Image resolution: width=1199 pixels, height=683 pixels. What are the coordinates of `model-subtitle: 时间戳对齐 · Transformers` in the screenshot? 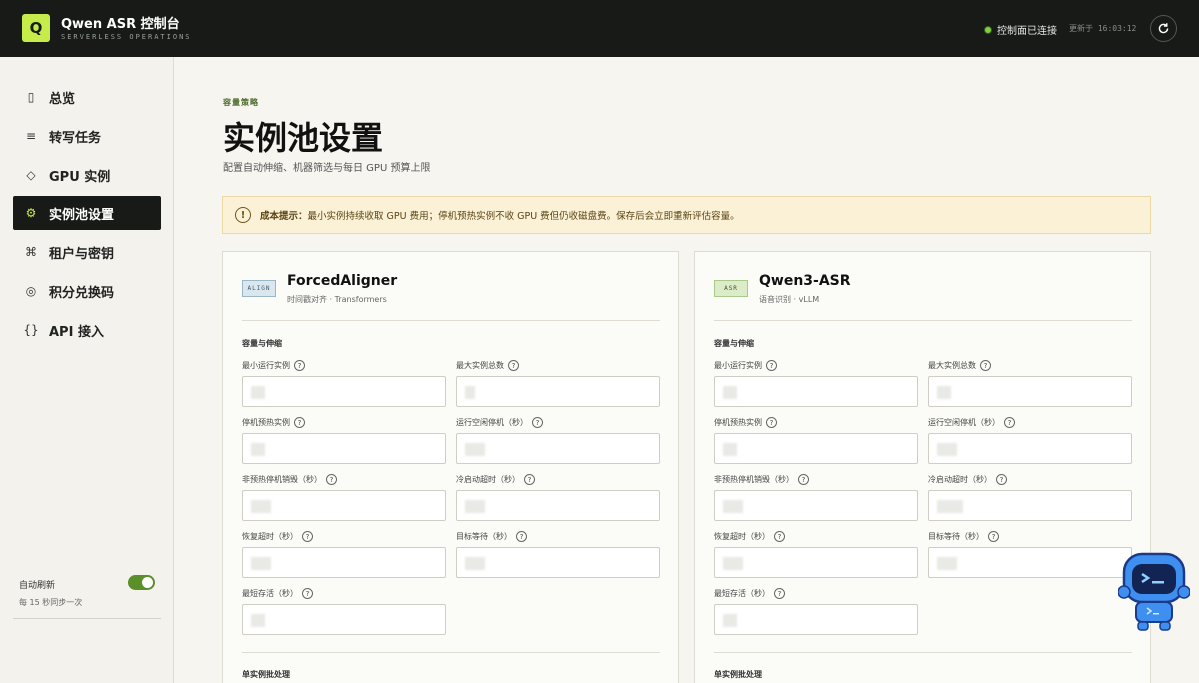 It's located at (337, 299).